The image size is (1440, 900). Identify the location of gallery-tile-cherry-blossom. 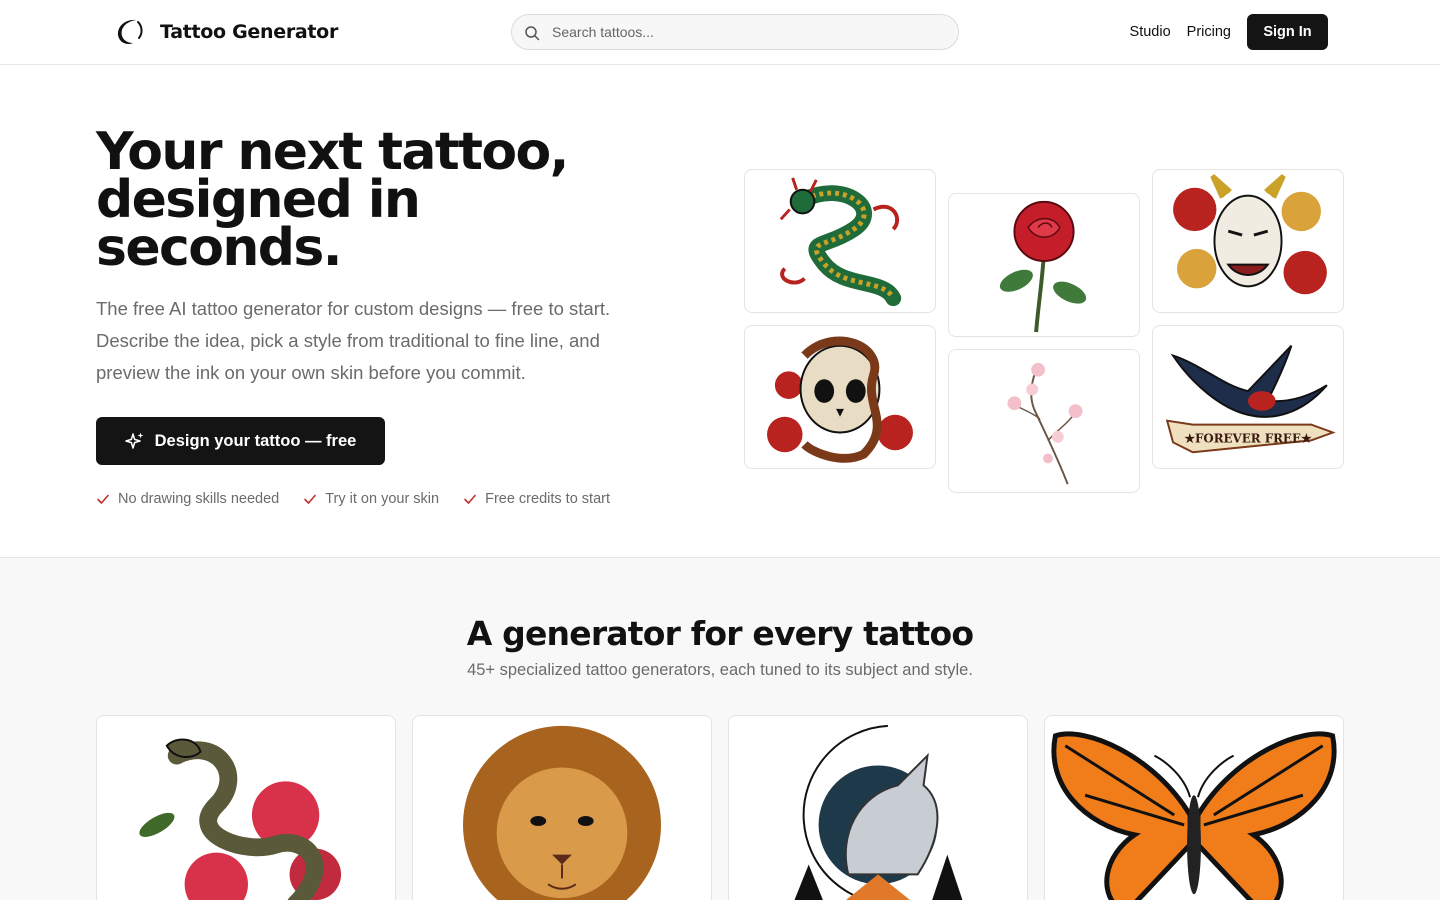
(1044, 421).